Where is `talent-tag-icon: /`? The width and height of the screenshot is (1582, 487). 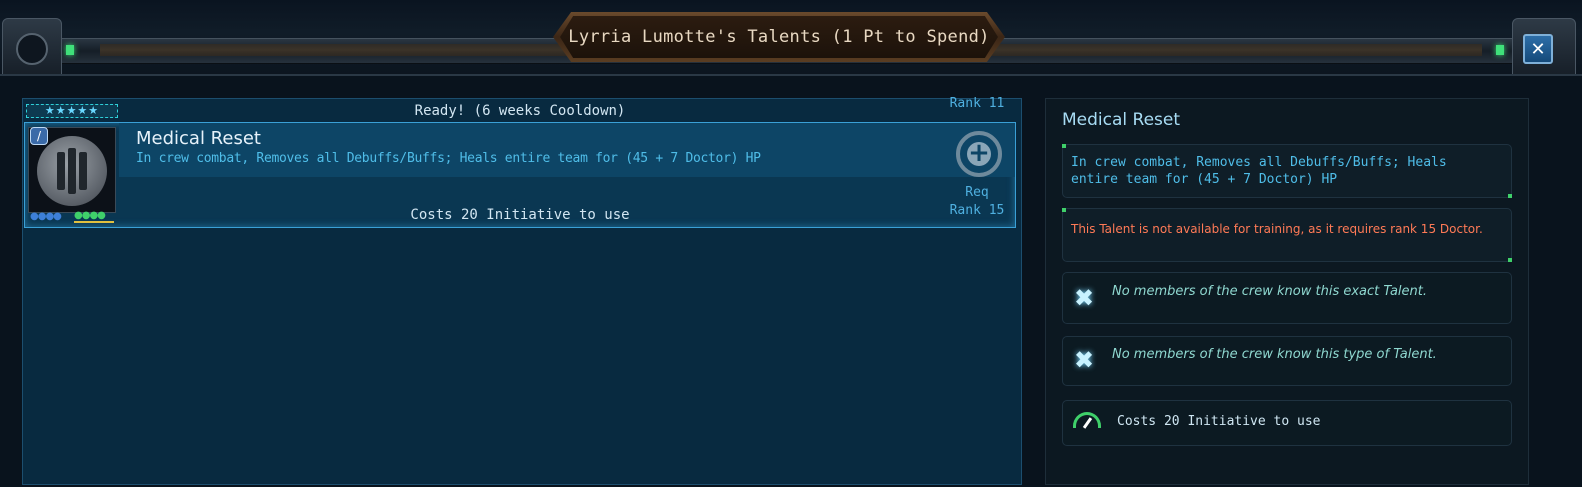 talent-tag-icon: / is located at coordinates (39, 136).